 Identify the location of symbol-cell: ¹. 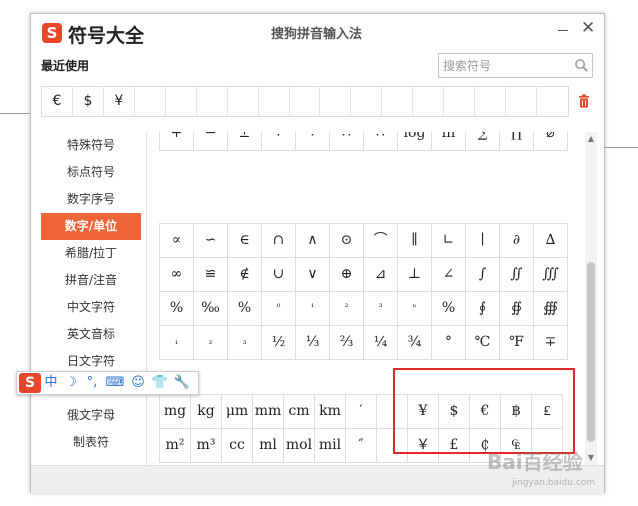
(313, 309).